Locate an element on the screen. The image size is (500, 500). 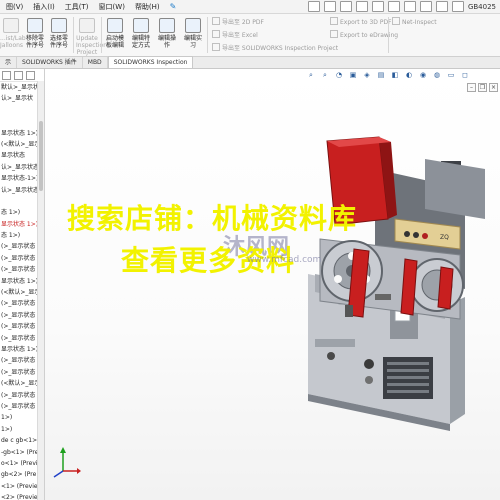
edit-practice-icon is located at coordinates (193, 25).